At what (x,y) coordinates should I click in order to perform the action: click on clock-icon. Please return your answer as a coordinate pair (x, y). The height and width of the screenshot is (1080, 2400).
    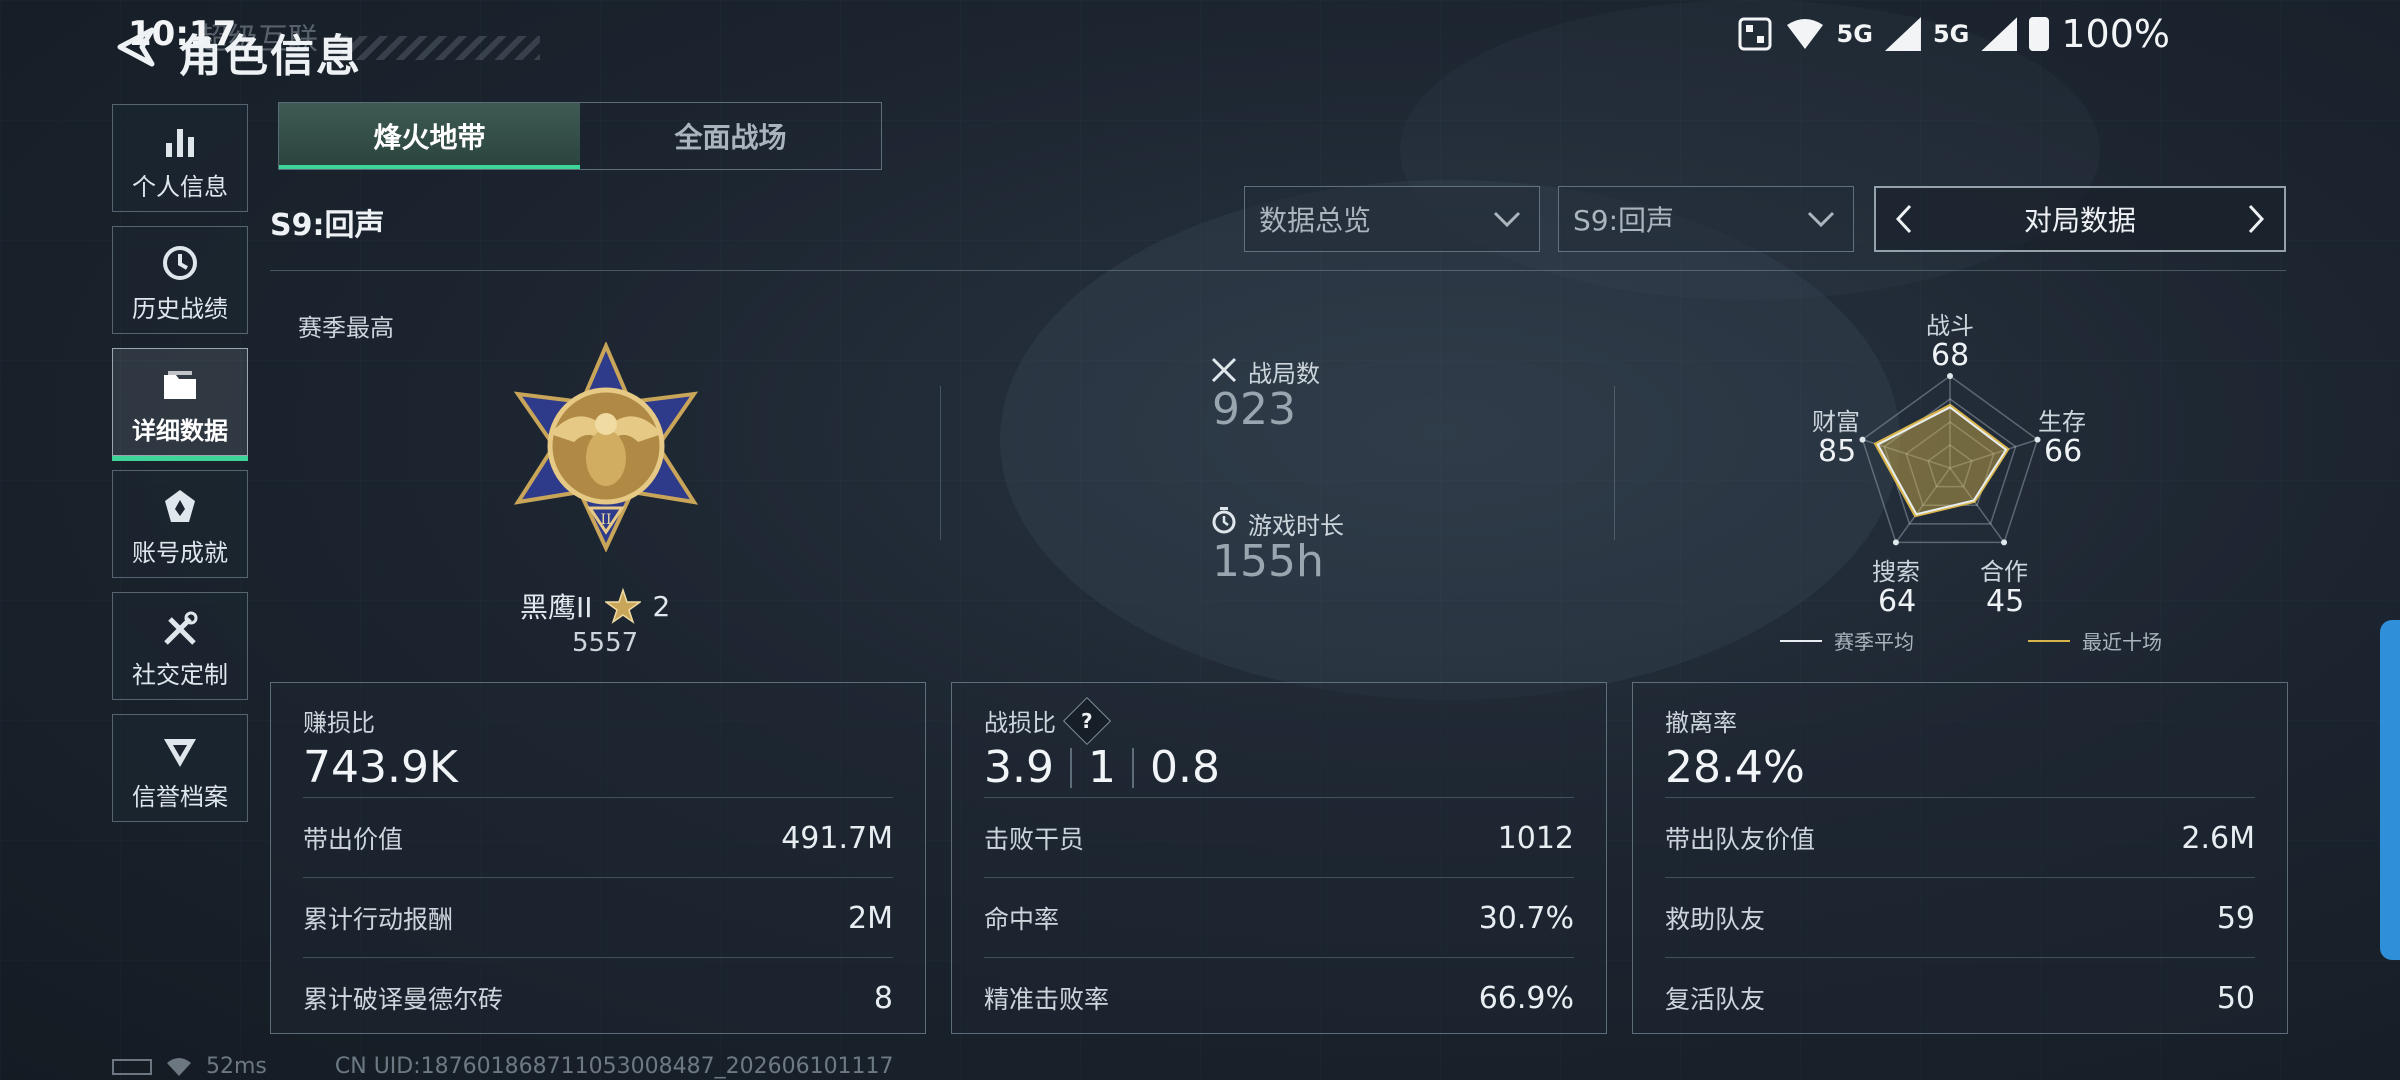
    Looking at the image, I should click on (180, 263).